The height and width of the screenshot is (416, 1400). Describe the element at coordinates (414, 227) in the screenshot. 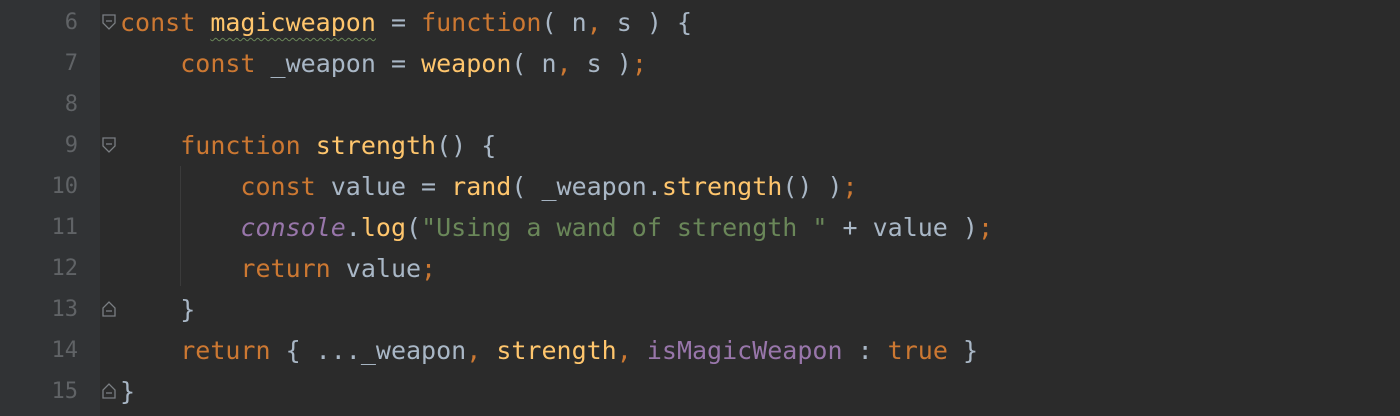

I see `paren: (` at that location.